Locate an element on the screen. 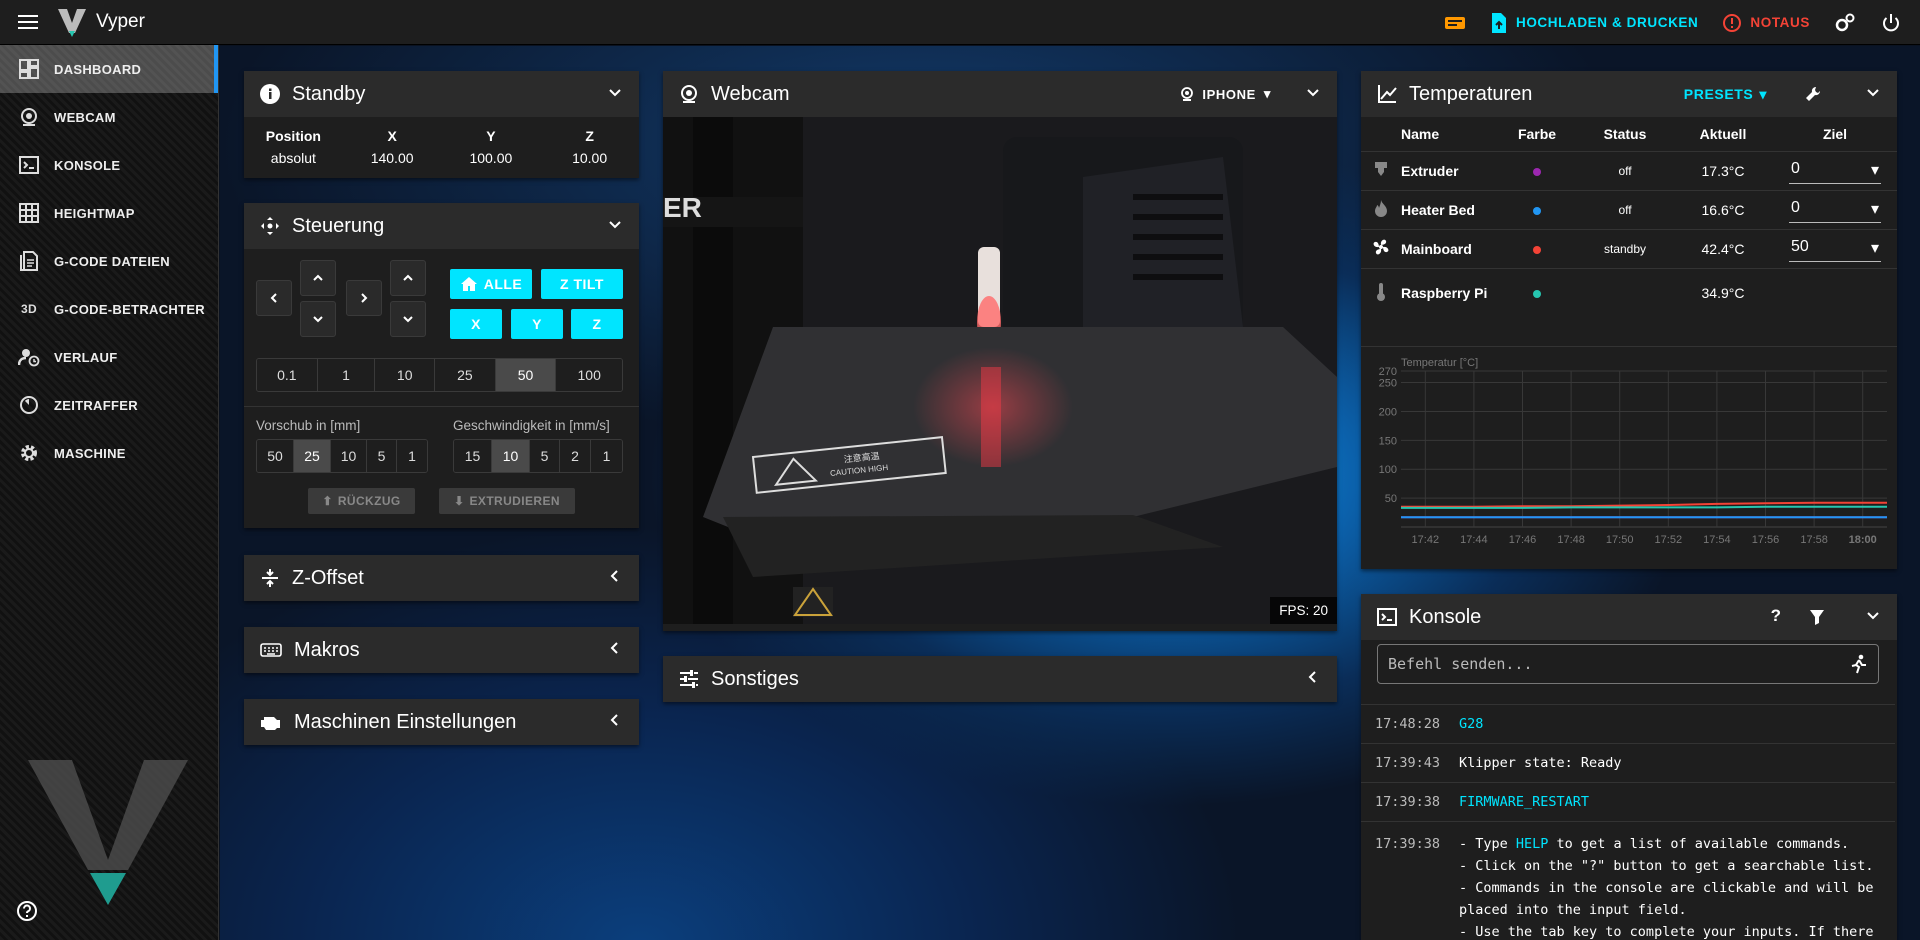 This screenshot has width=1920, height=940. app-logo: Vyper is located at coordinates (100, 22).